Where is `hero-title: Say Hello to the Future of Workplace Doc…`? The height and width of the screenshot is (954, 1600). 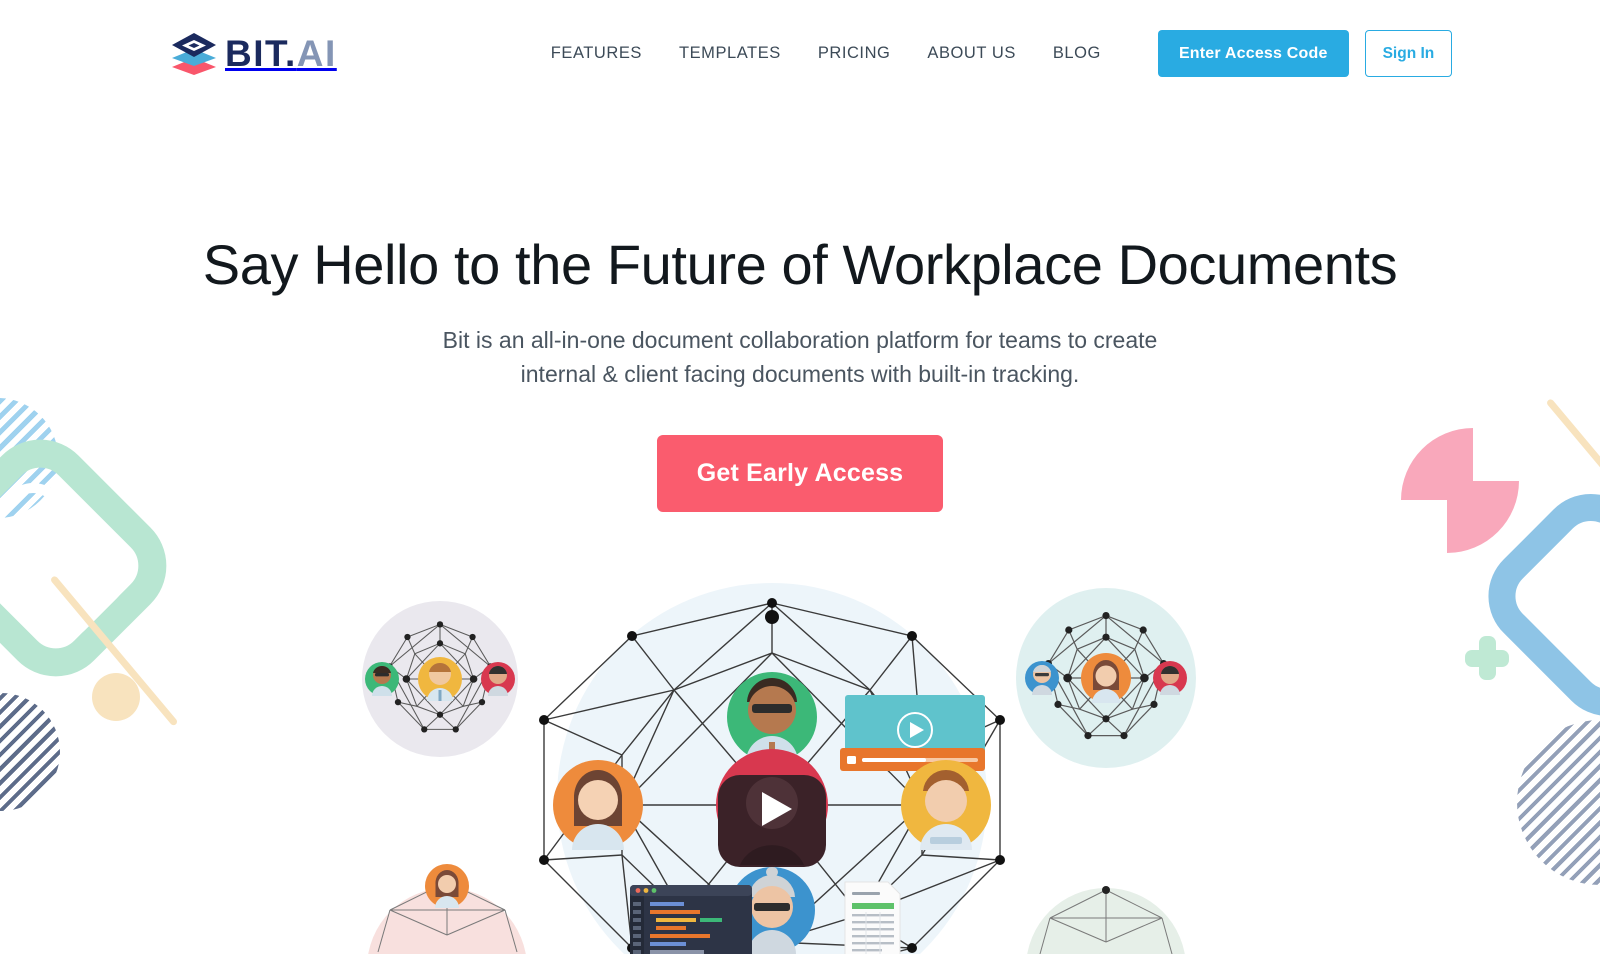
hero-title: Say Hello to the Future of Workplace Doc… is located at coordinates (800, 264).